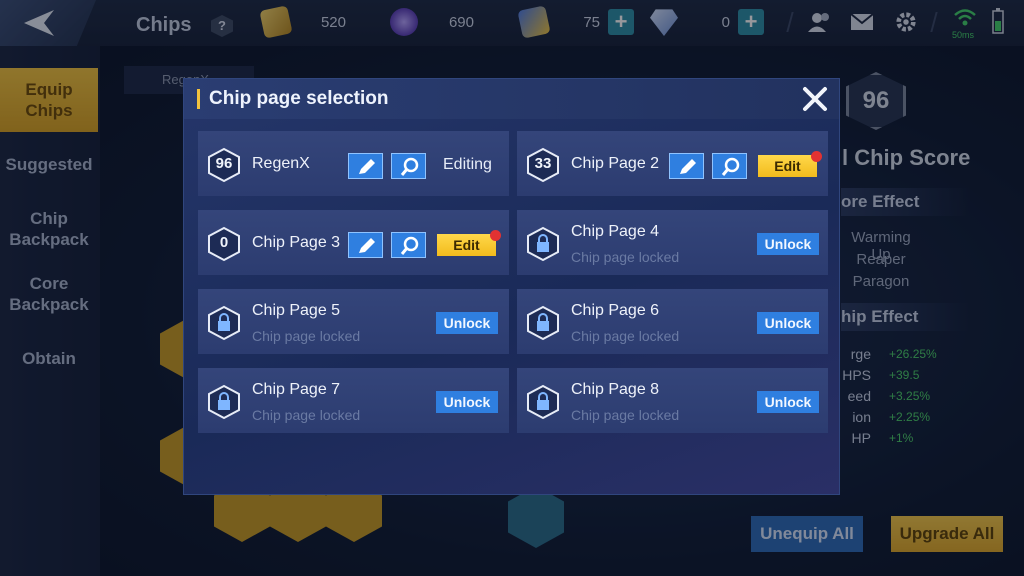  What do you see at coordinates (353, 321) in the screenshot?
I see `chip-page-card: Chip Page 5 Chip page locked Unlock` at bounding box center [353, 321].